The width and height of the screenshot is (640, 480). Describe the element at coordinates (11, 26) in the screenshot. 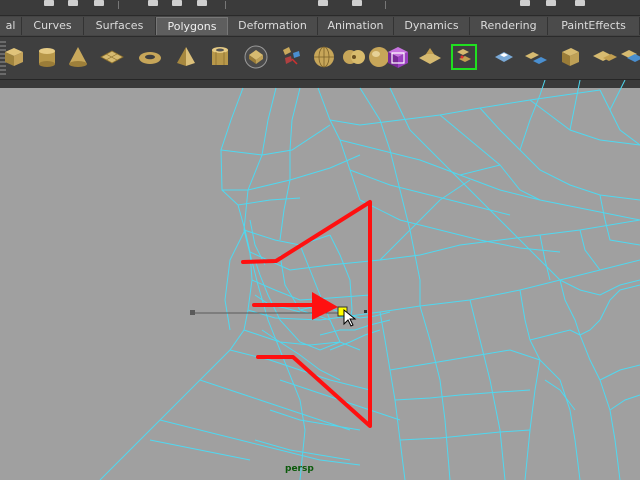

I see `tab-general: al` at that location.